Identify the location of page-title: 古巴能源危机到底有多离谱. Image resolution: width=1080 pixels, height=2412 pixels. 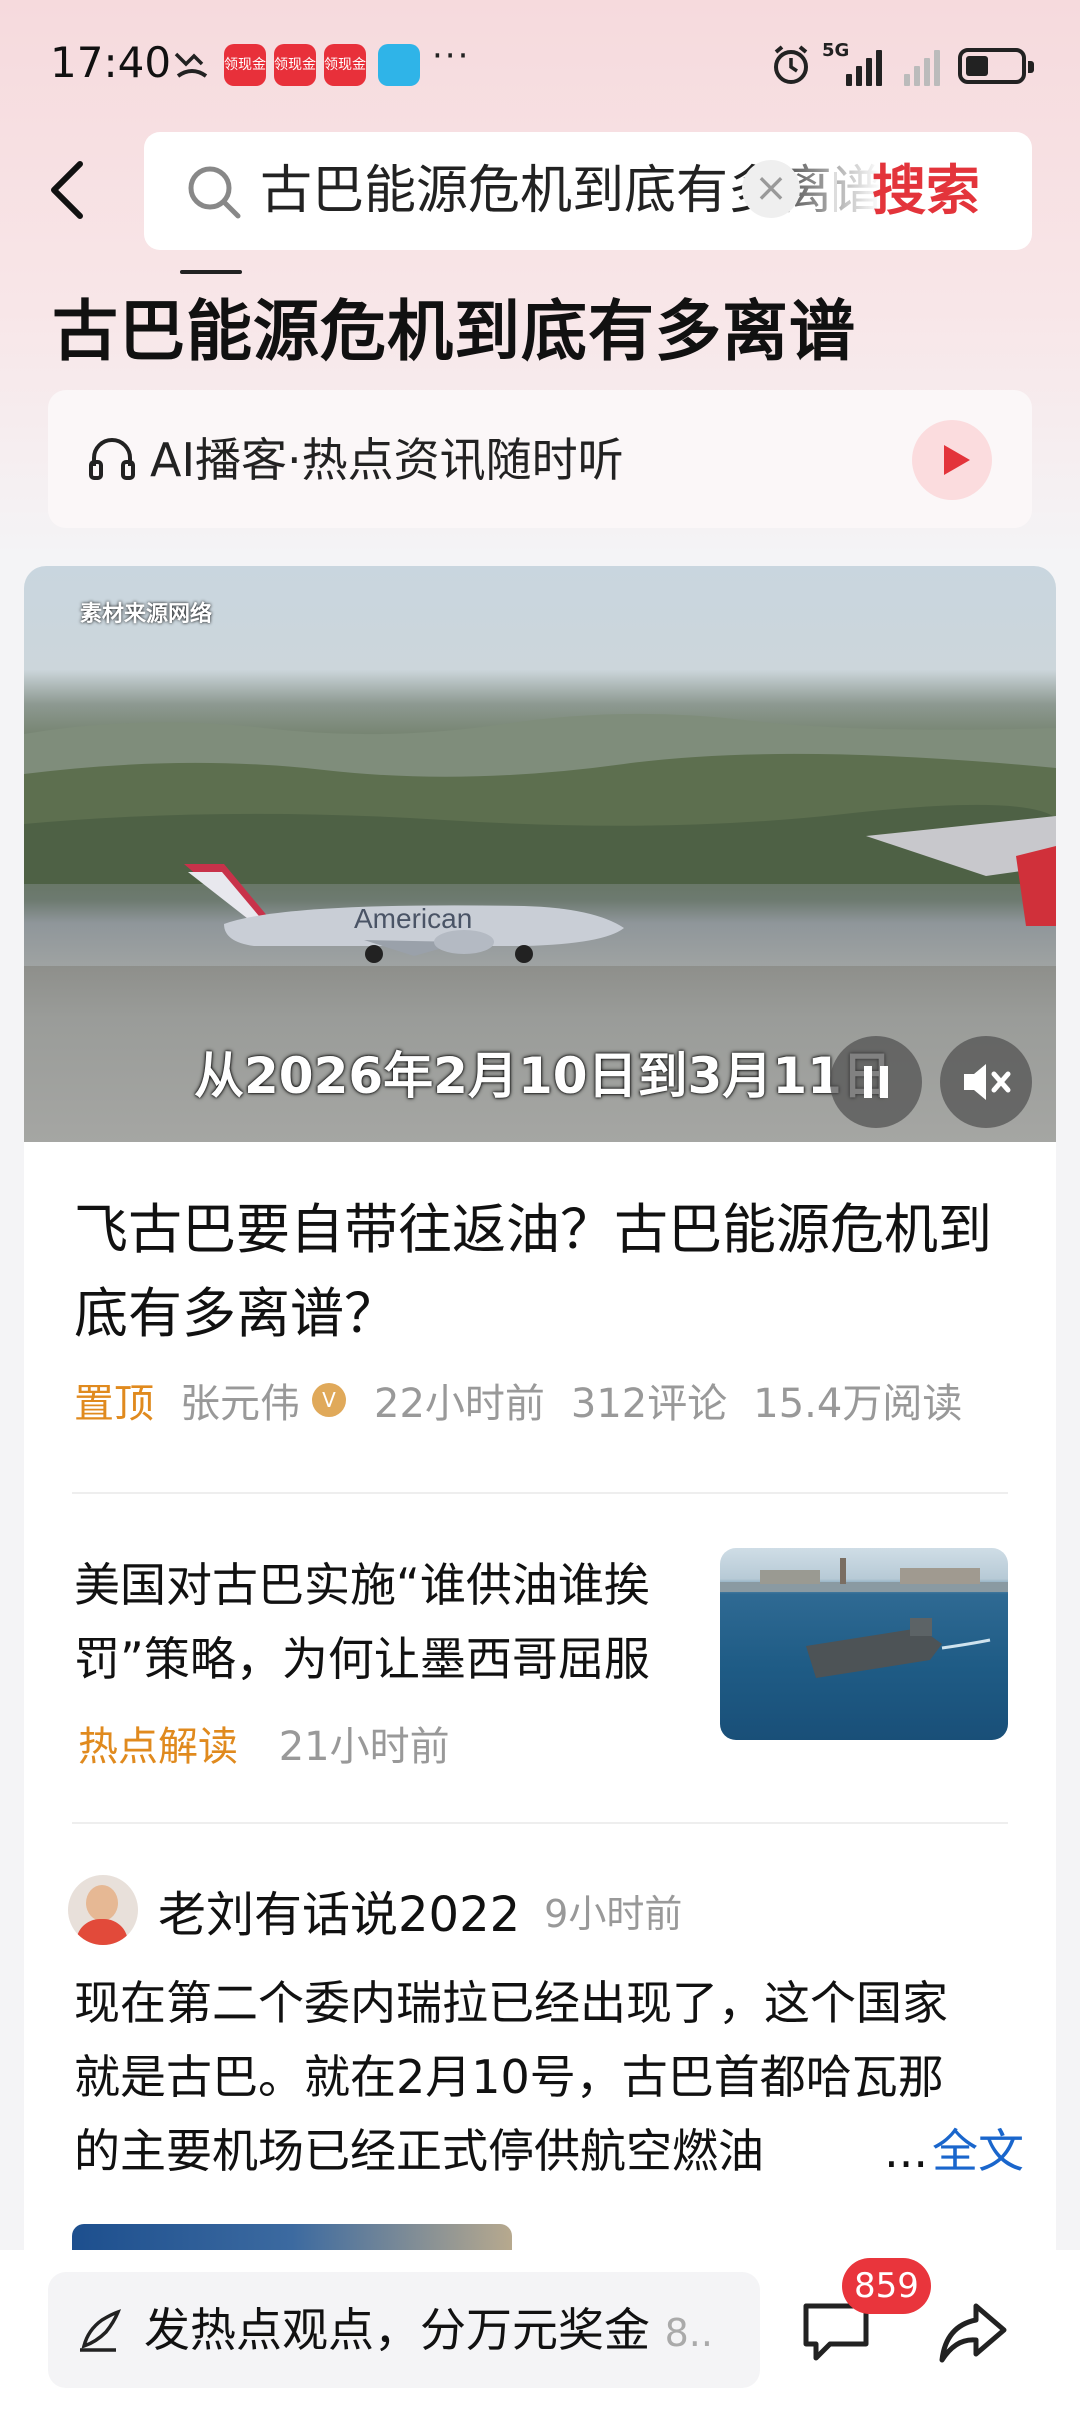
(454, 331).